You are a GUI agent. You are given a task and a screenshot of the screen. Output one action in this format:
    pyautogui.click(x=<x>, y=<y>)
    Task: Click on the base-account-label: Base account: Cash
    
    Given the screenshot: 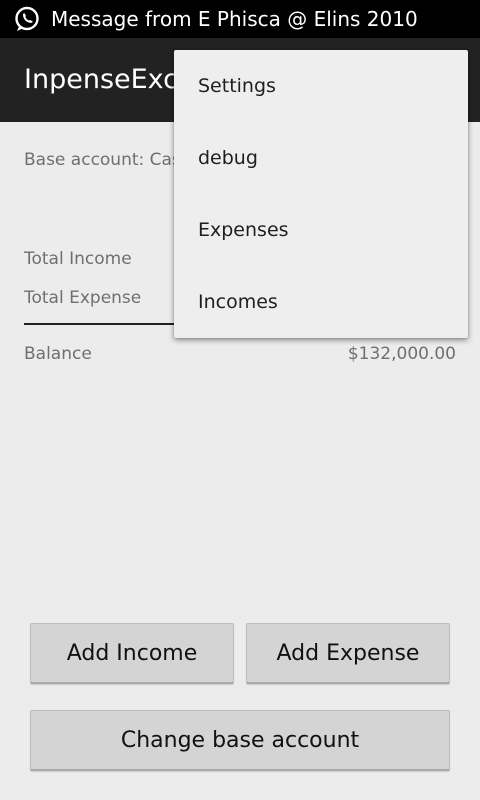 What is the action you would take?
    pyautogui.click(x=108, y=160)
    